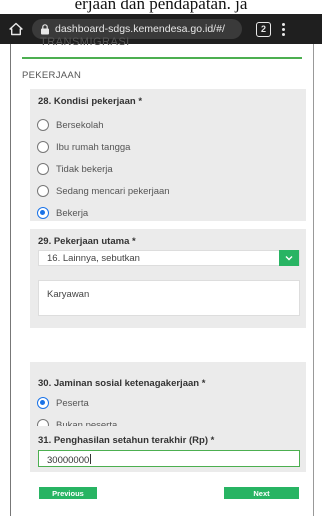  Describe the element at coordinates (85, 42) in the screenshot. I see `clipped-section-heading: TRANSMIGRASI` at that location.